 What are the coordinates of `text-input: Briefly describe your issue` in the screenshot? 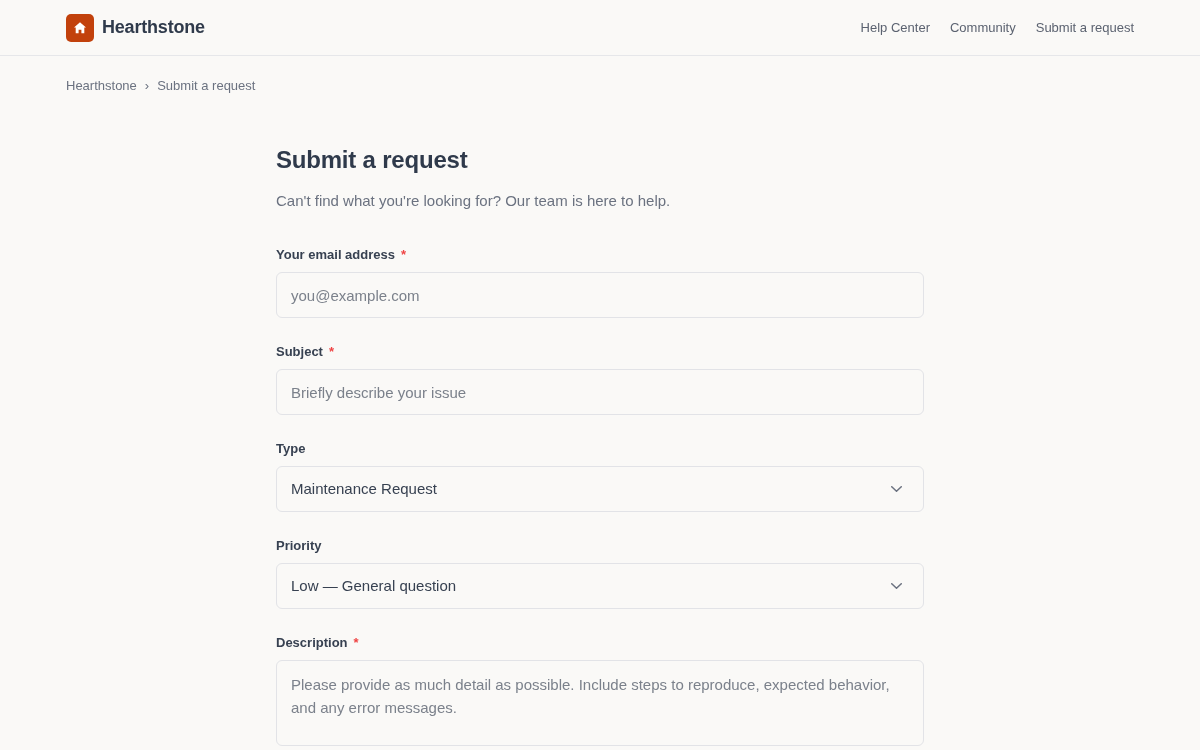 It's located at (600, 392).